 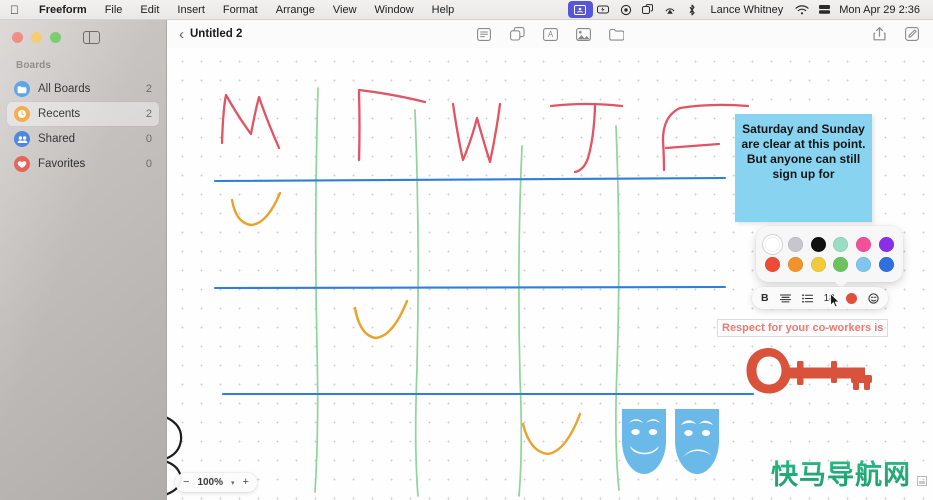 What do you see at coordinates (36, 37) in the screenshot?
I see `minimize-button` at bounding box center [36, 37].